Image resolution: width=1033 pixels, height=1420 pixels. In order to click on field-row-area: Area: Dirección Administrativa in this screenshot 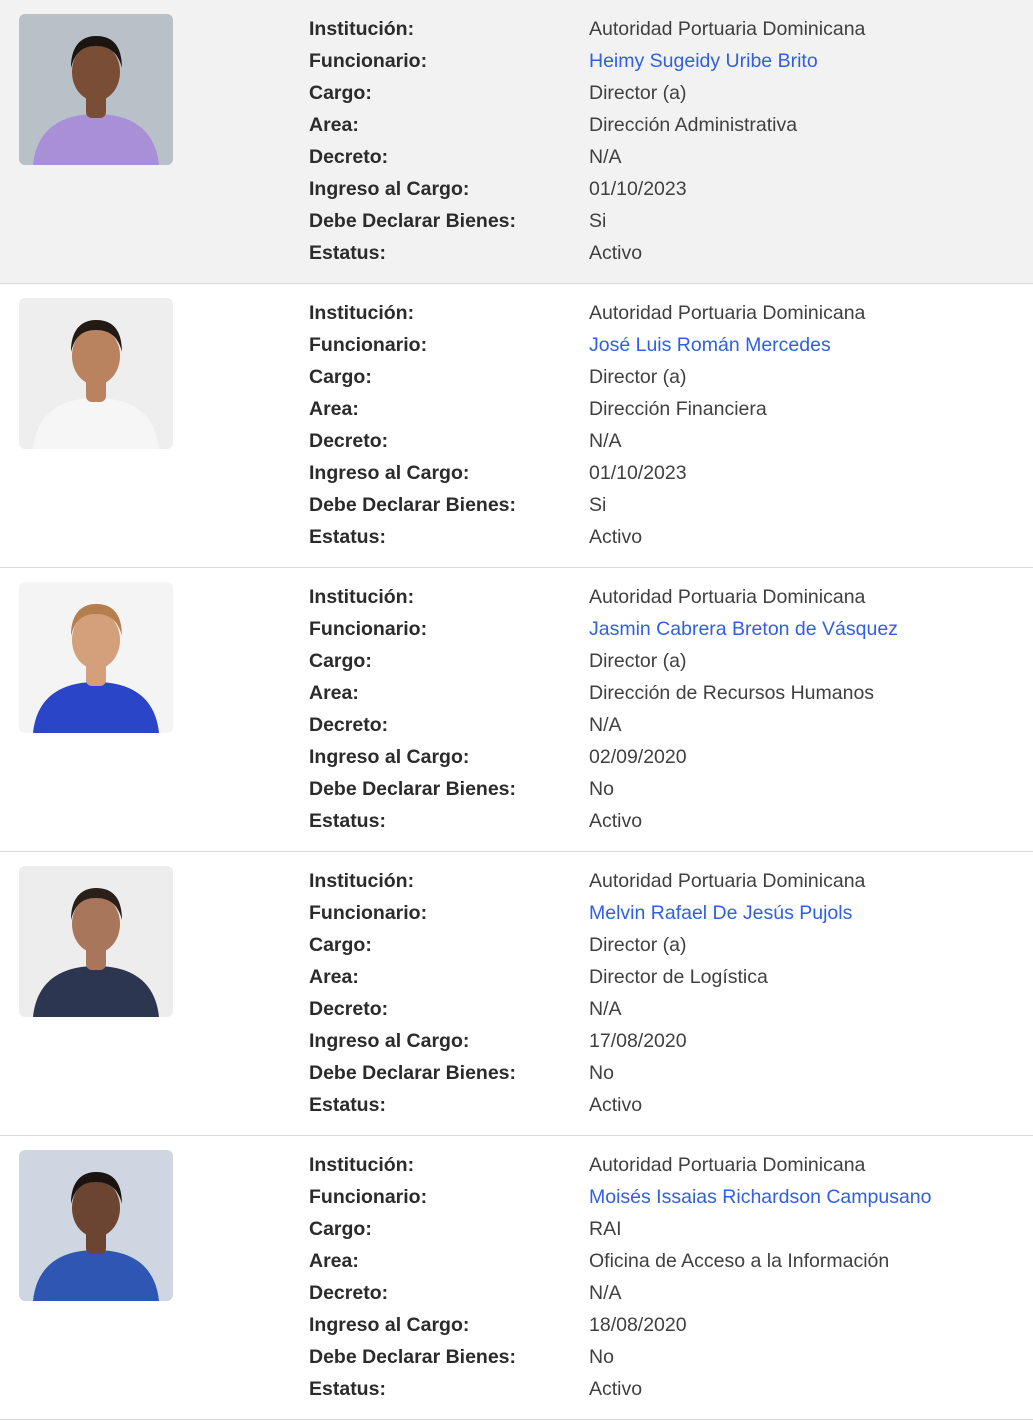, I will do `click(587, 125)`.